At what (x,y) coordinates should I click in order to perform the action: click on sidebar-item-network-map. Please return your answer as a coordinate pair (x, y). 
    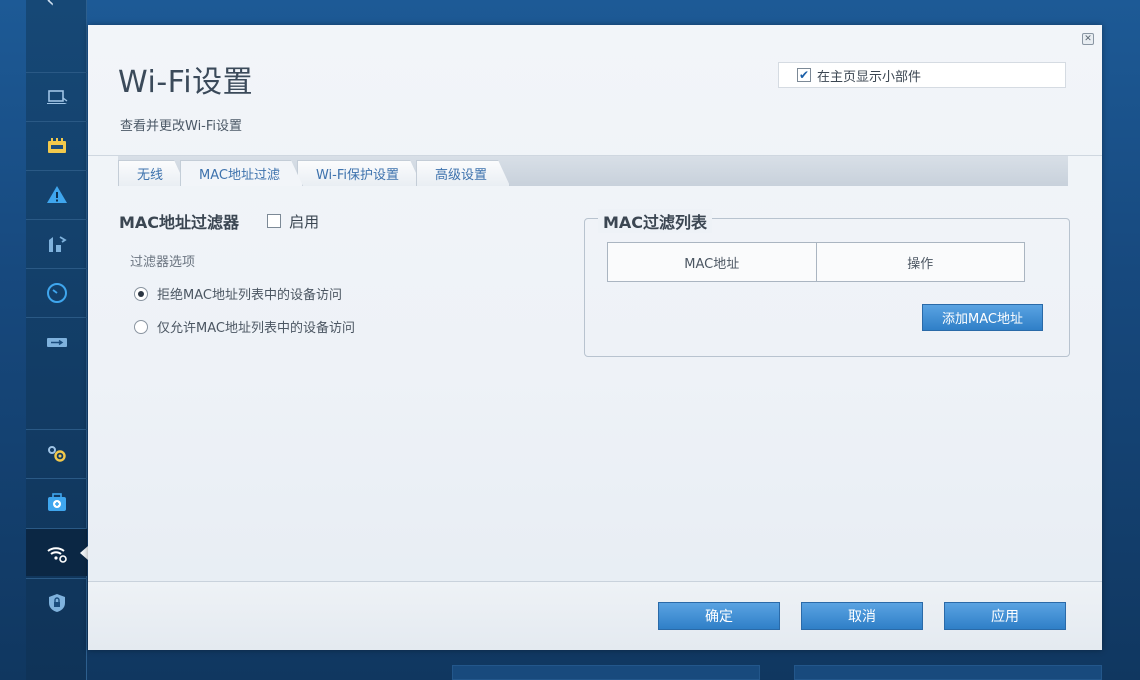
    Looking at the image, I should click on (56, 145).